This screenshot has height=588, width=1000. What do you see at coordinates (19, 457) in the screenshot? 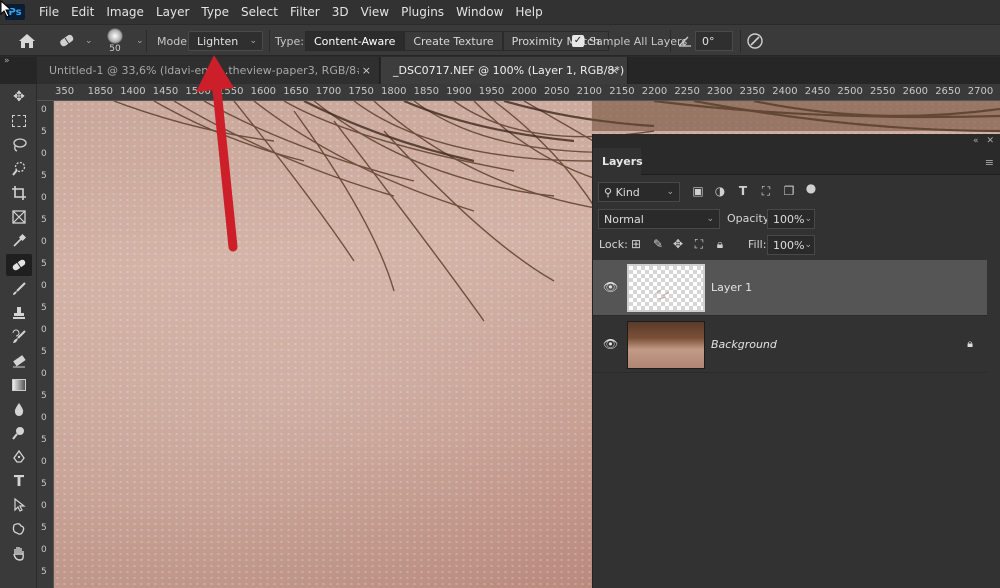
I see `pen-tool-icon` at bounding box center [19, 457].